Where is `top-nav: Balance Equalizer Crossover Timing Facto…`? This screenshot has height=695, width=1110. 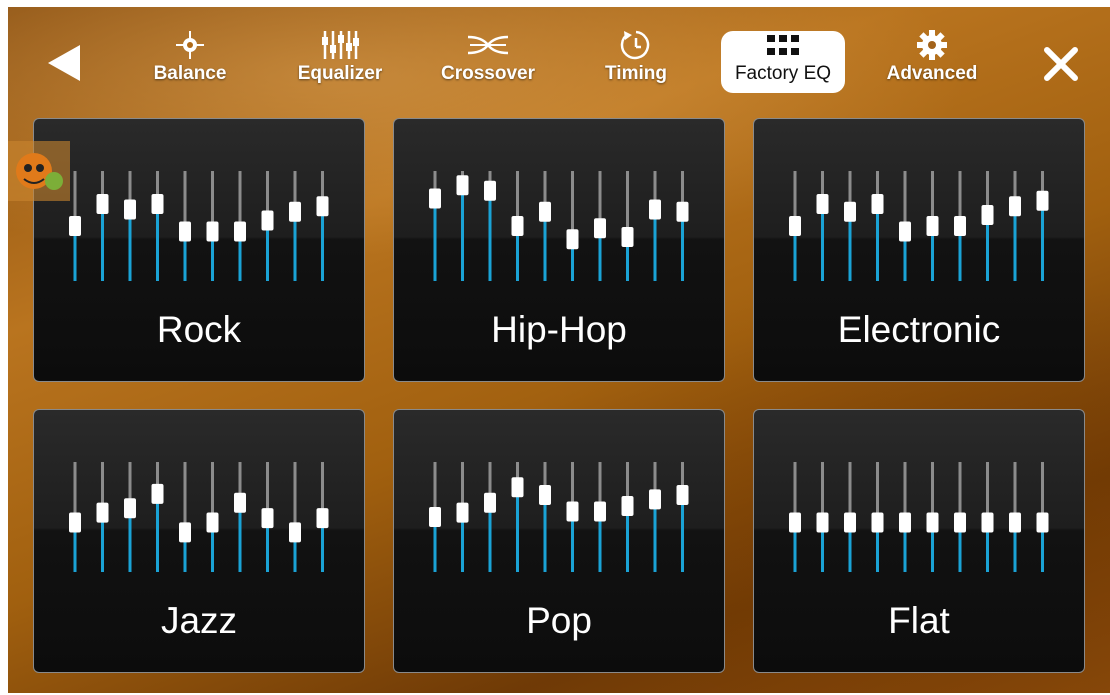 top-nav: Balance Equalizer Crossover Timing Facto… is located at coordinates (559, 57).